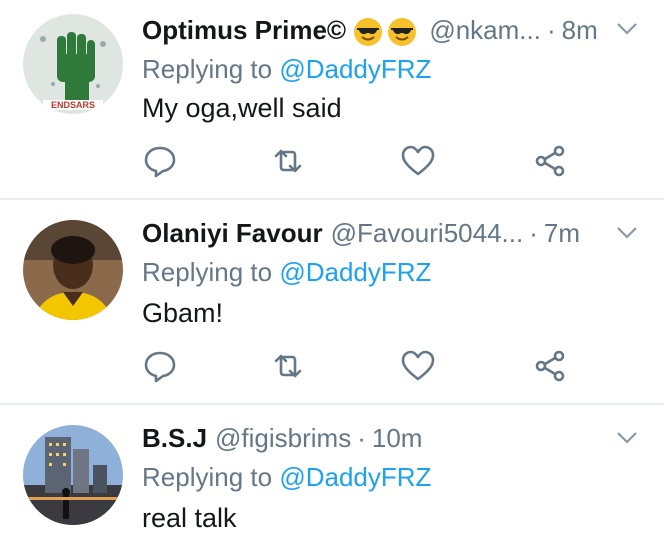 The height and width of the screenshot is (540, 664). I want to click on avatar: ENDSARS, so click(73, 64).